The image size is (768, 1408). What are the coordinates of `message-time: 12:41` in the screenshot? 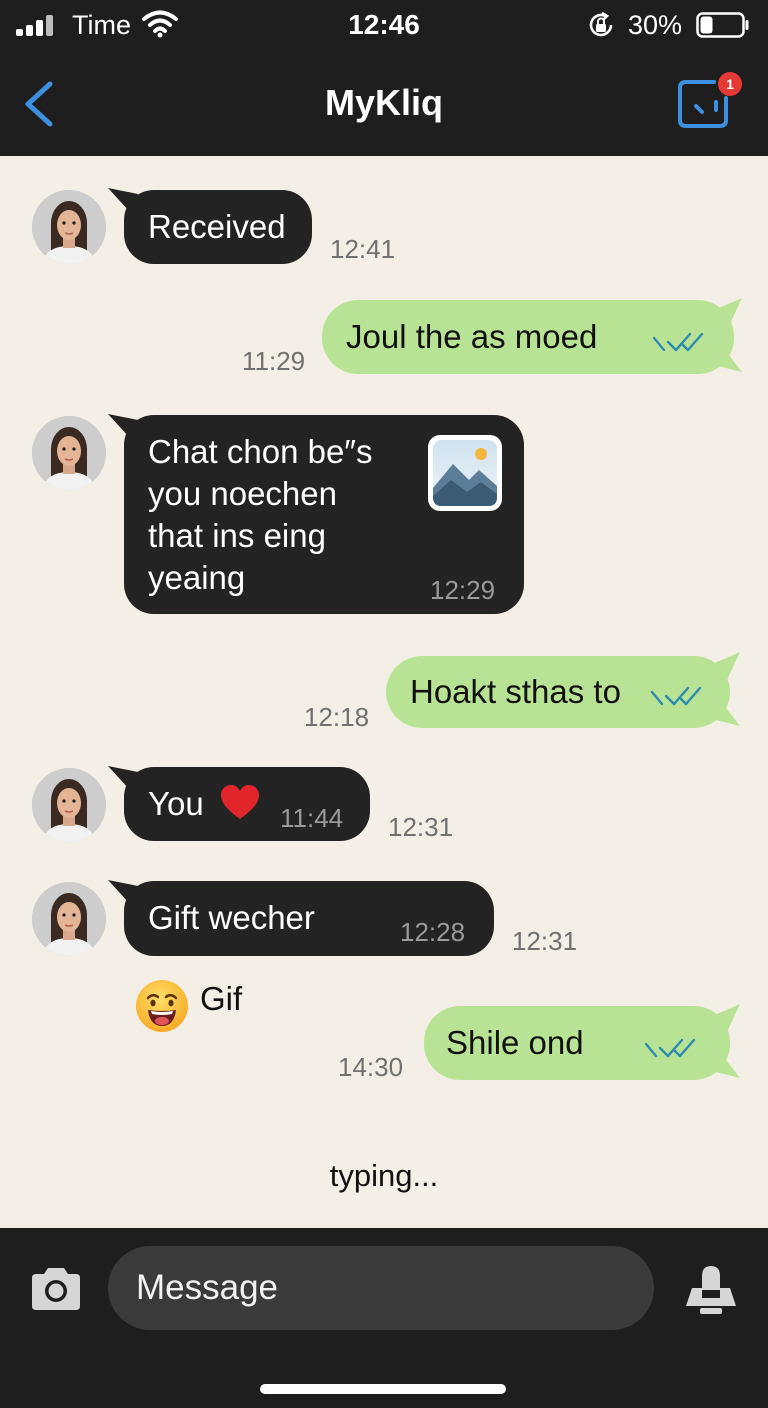 It's located at (363, 249).